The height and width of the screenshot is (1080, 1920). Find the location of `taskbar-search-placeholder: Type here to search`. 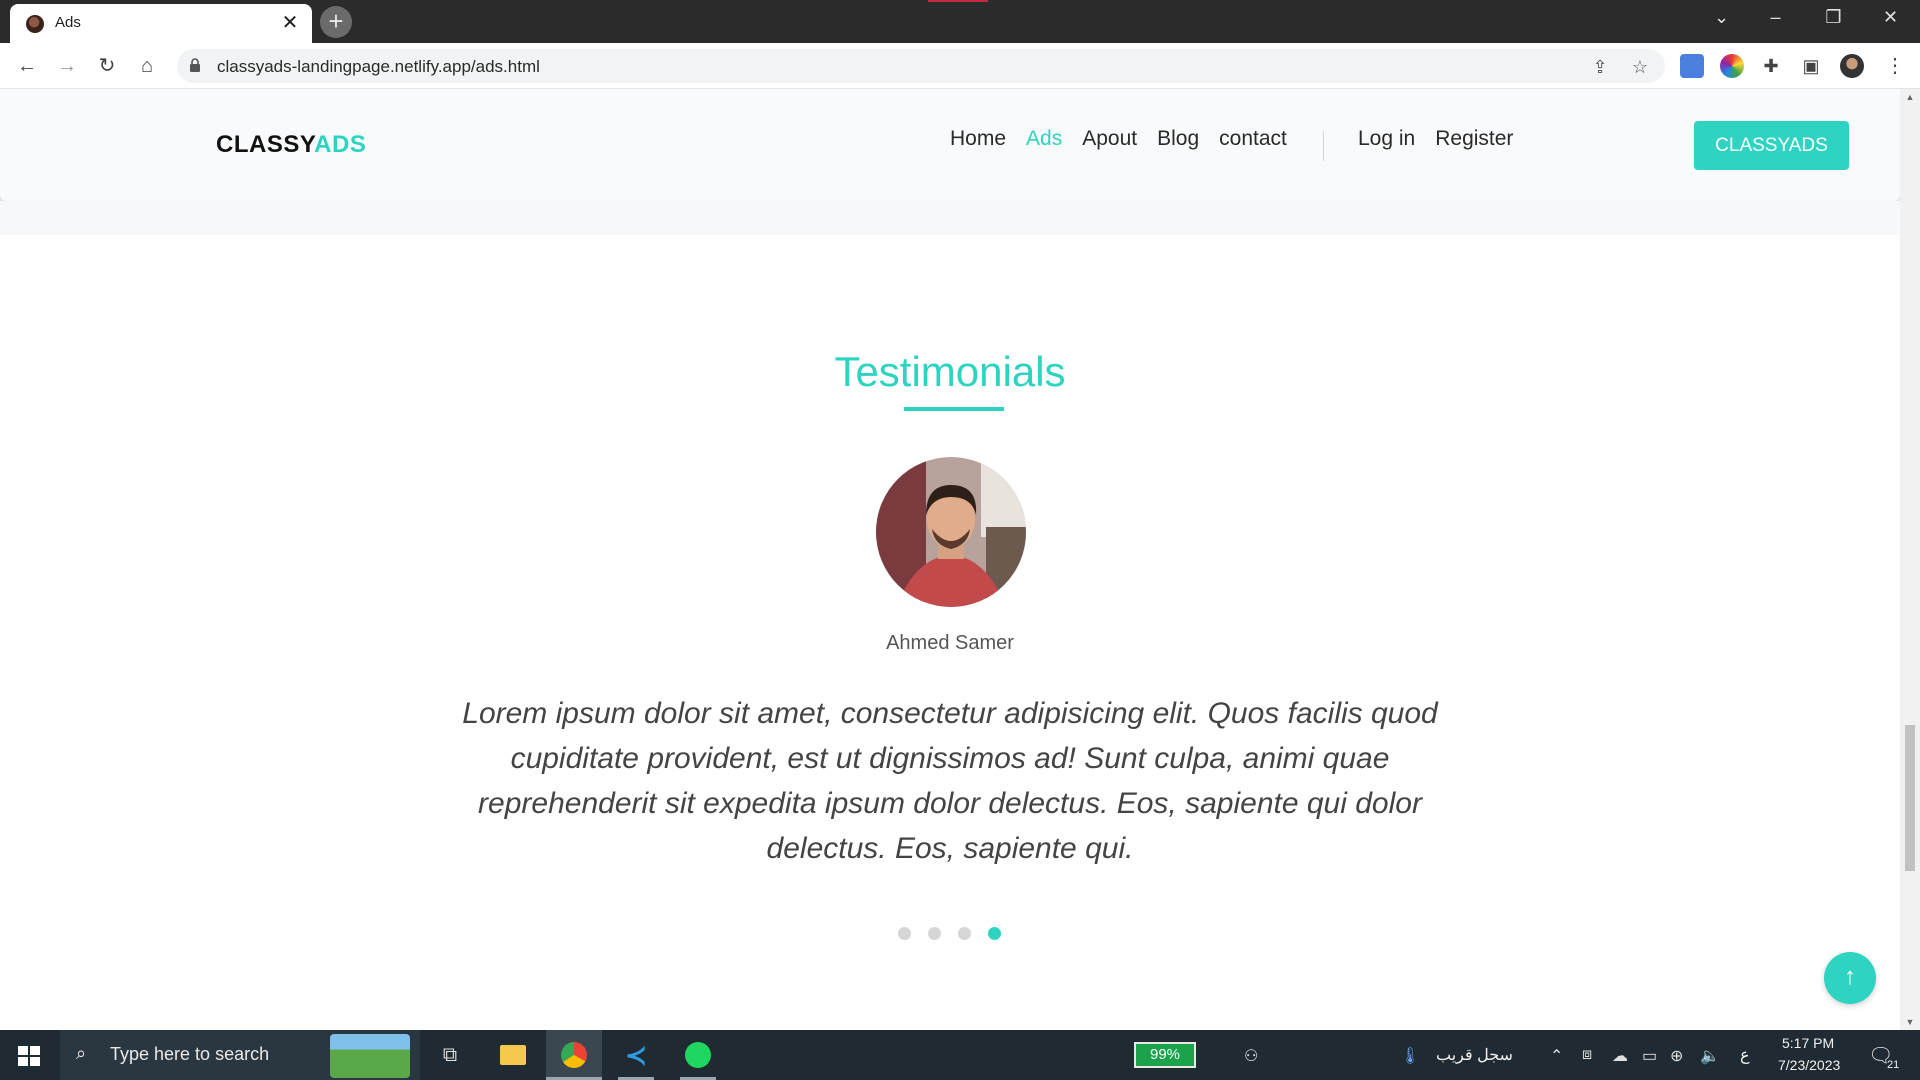

taskbar-search-placeholder: Type here to search is located at coordinates (190, 1054).